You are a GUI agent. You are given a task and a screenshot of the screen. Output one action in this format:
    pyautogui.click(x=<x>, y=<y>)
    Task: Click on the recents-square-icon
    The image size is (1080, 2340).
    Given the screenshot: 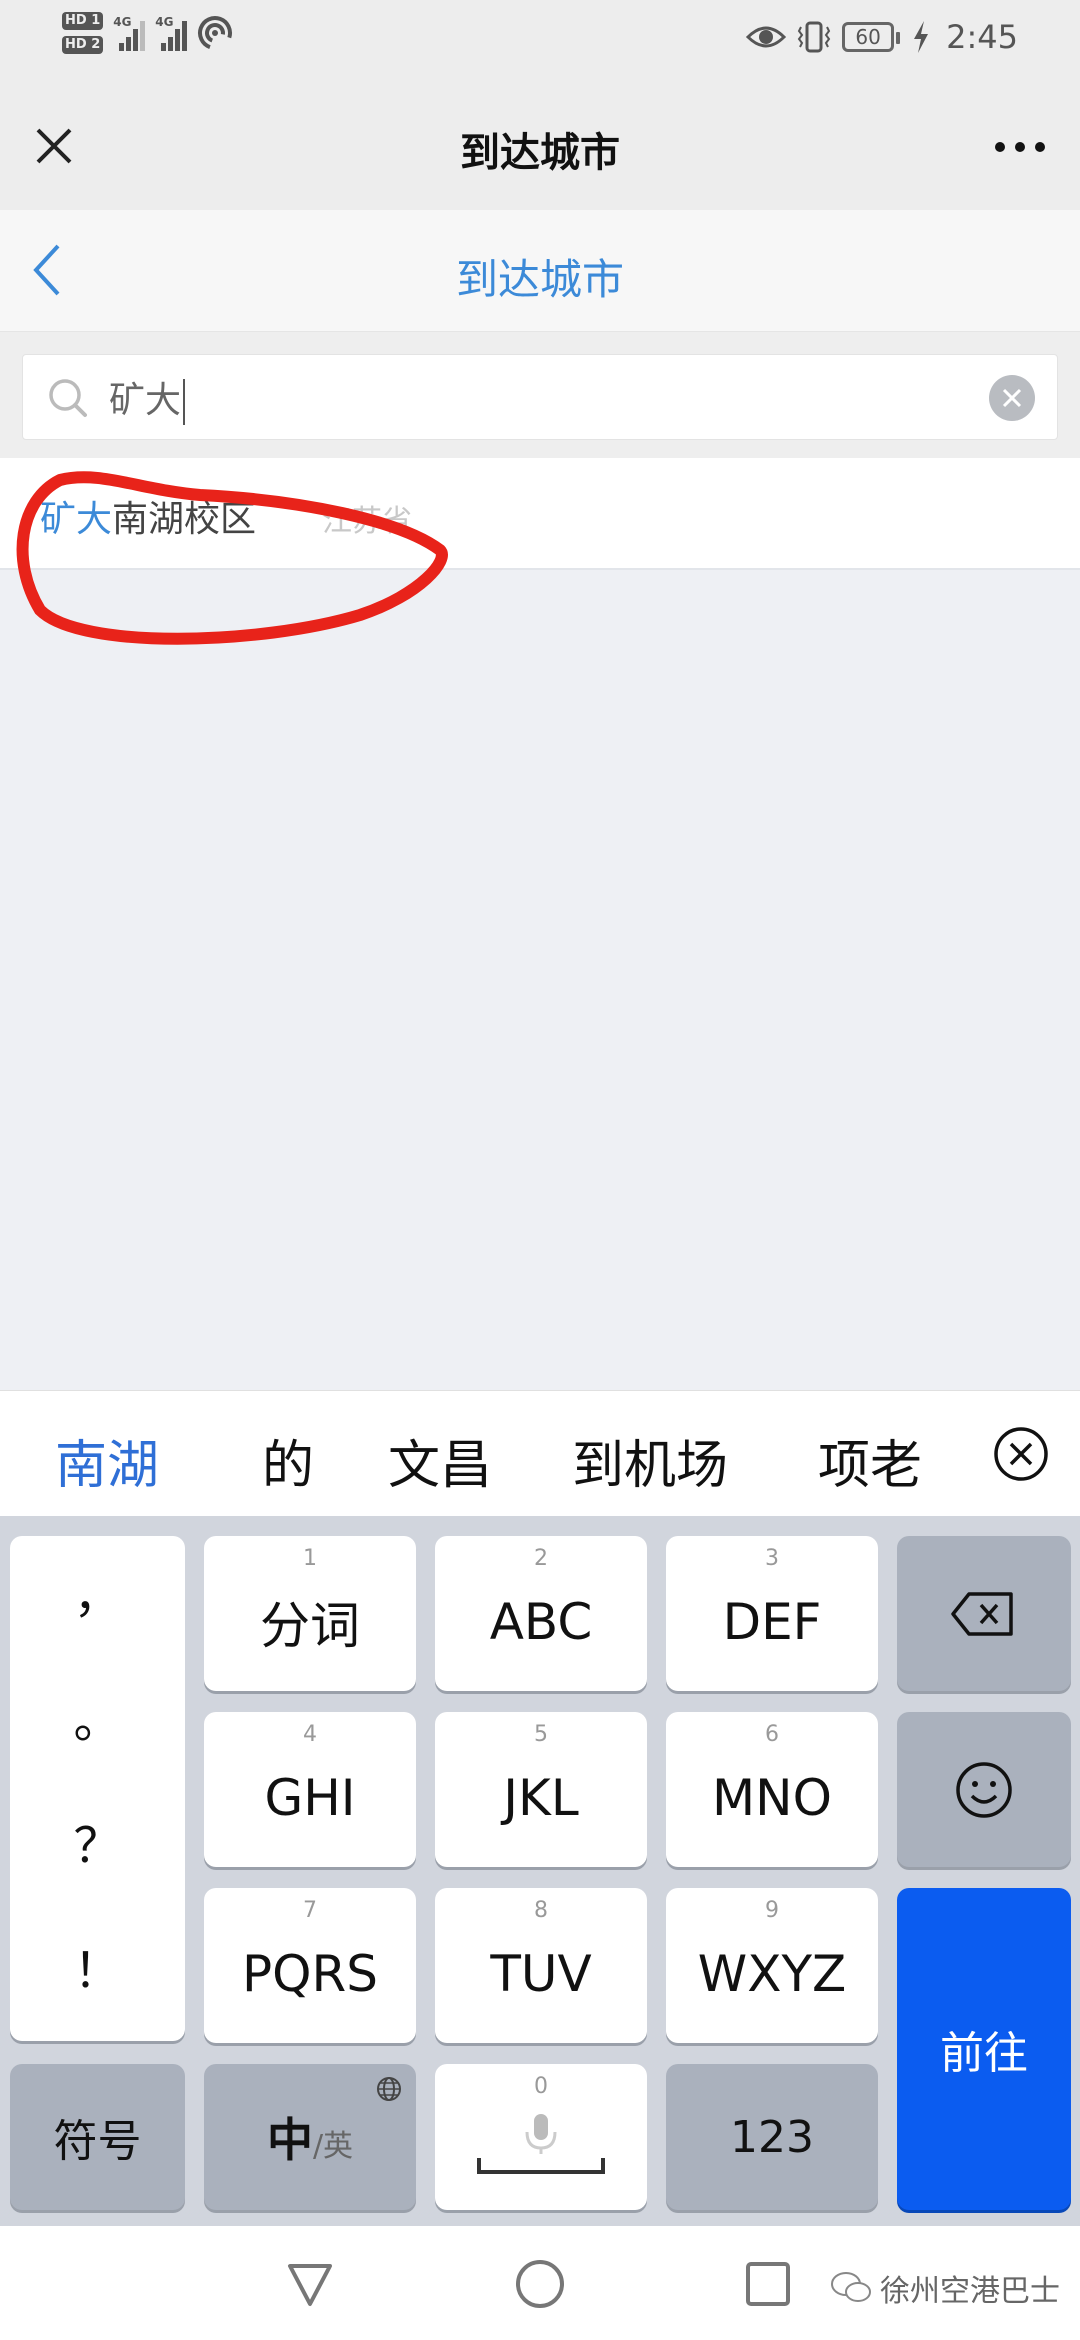 What is the action you would take?
    pyautogui.click(x=768, y=2284)
    